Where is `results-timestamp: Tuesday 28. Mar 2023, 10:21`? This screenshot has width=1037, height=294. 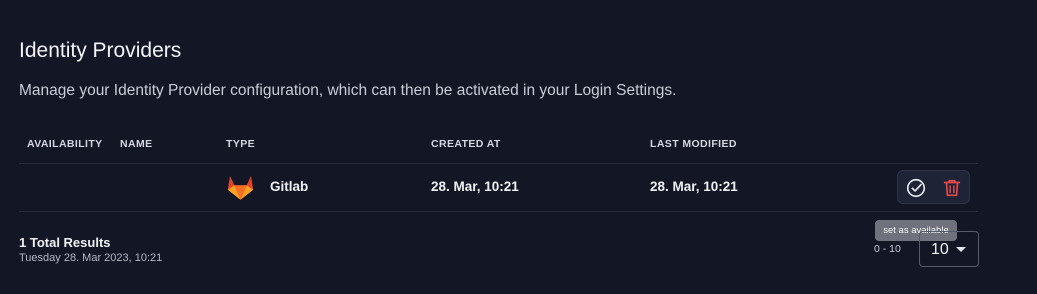 results-timestamp: Tuesday 28. Mar 2023, 10:21 is located at coordinates (91, 258).